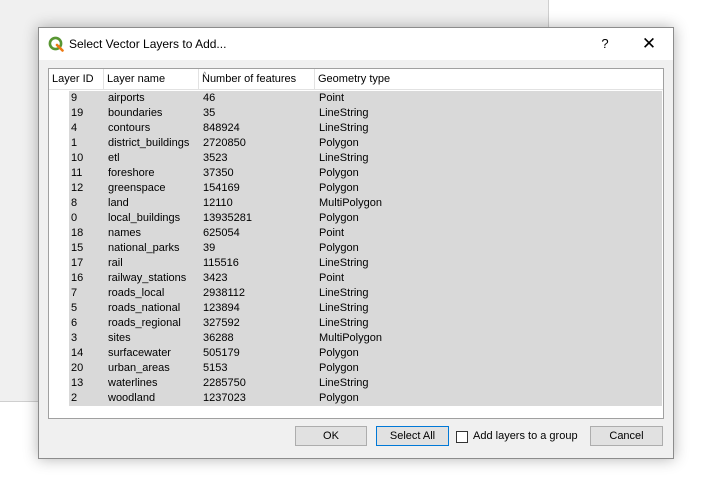  Describe the element at coordinates (77, 353) in the screenshot. I see `cell-layer-id: 14` at that location.